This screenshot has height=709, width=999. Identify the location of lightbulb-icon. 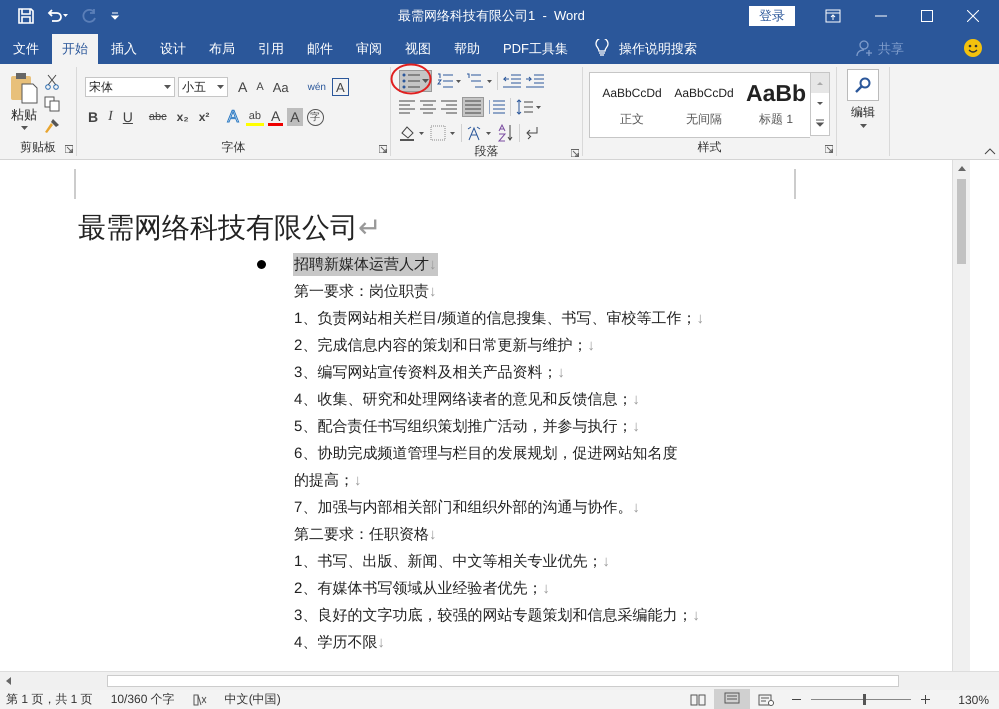
(602, 48).